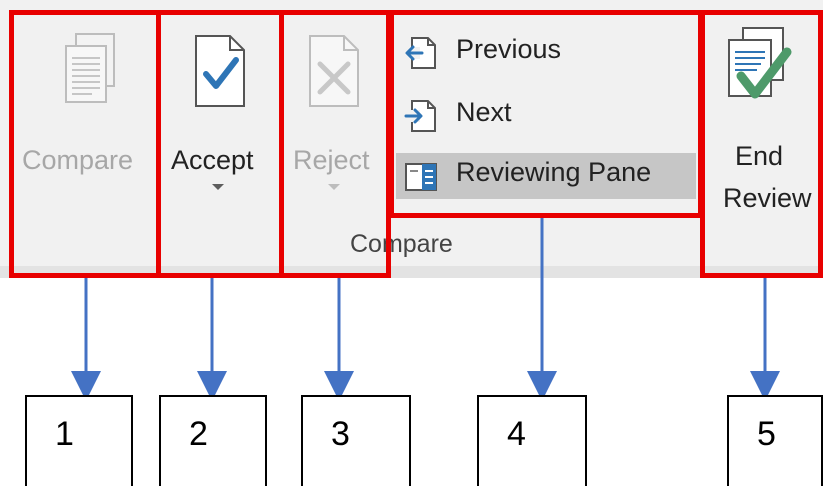 The height and width of the screenshot is (486, 823). I want to click on callout-box-5: 5, so click(775, 440).